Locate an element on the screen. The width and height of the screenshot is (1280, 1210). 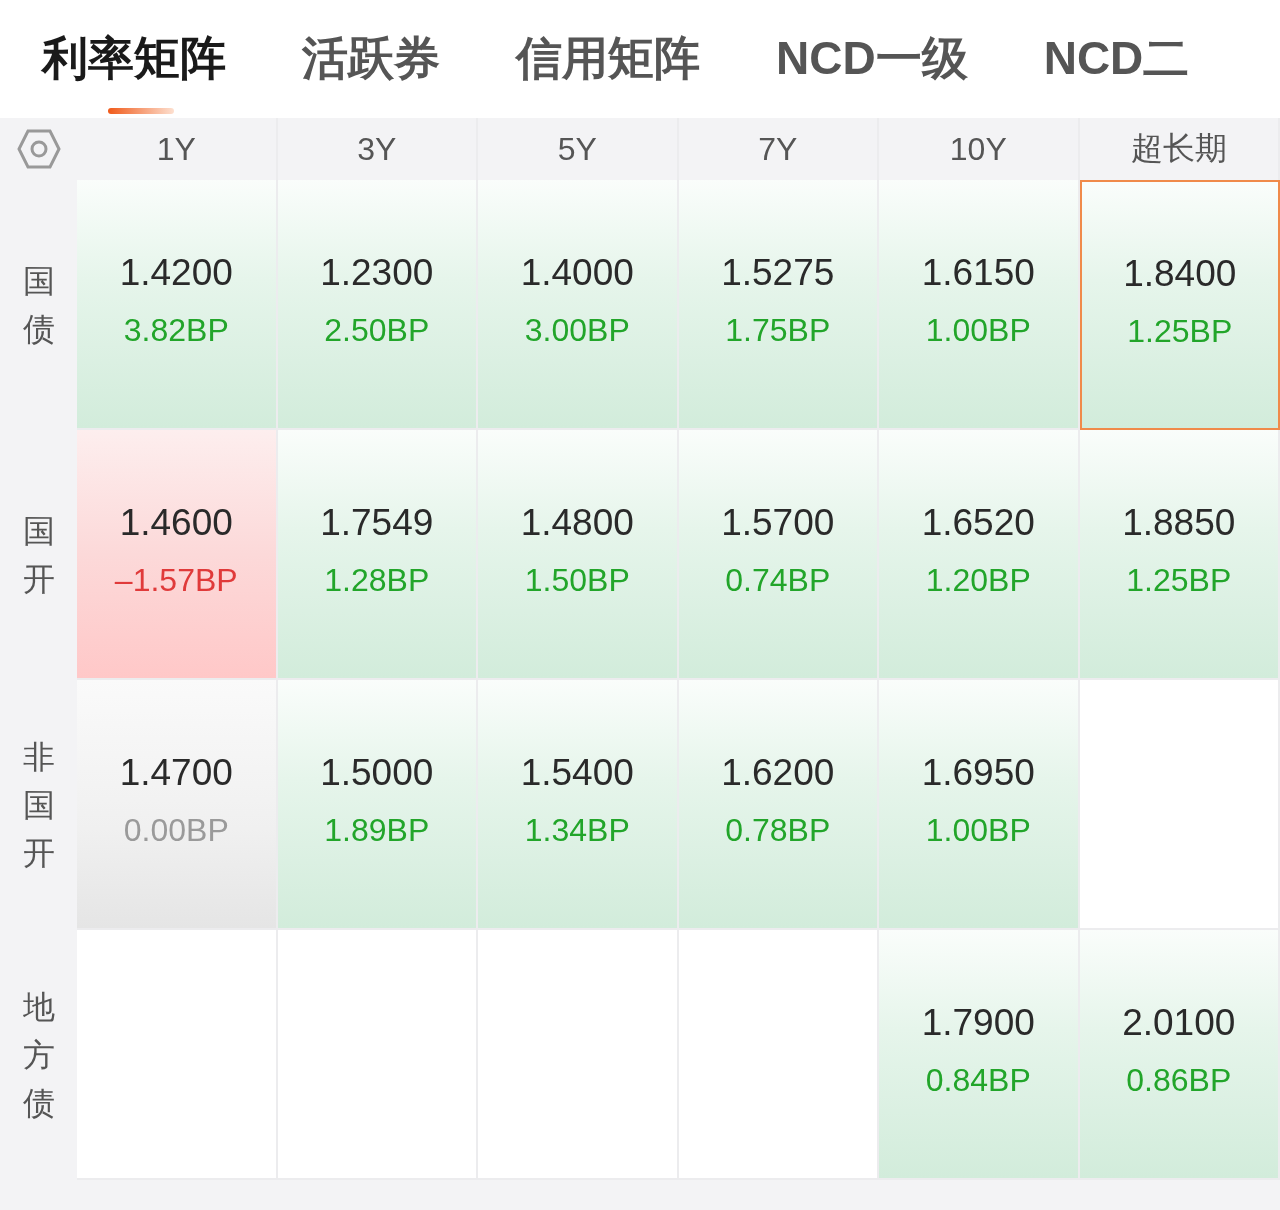
rate-cell: 1.2300 2.50BP is located at coordinates (377, 305).